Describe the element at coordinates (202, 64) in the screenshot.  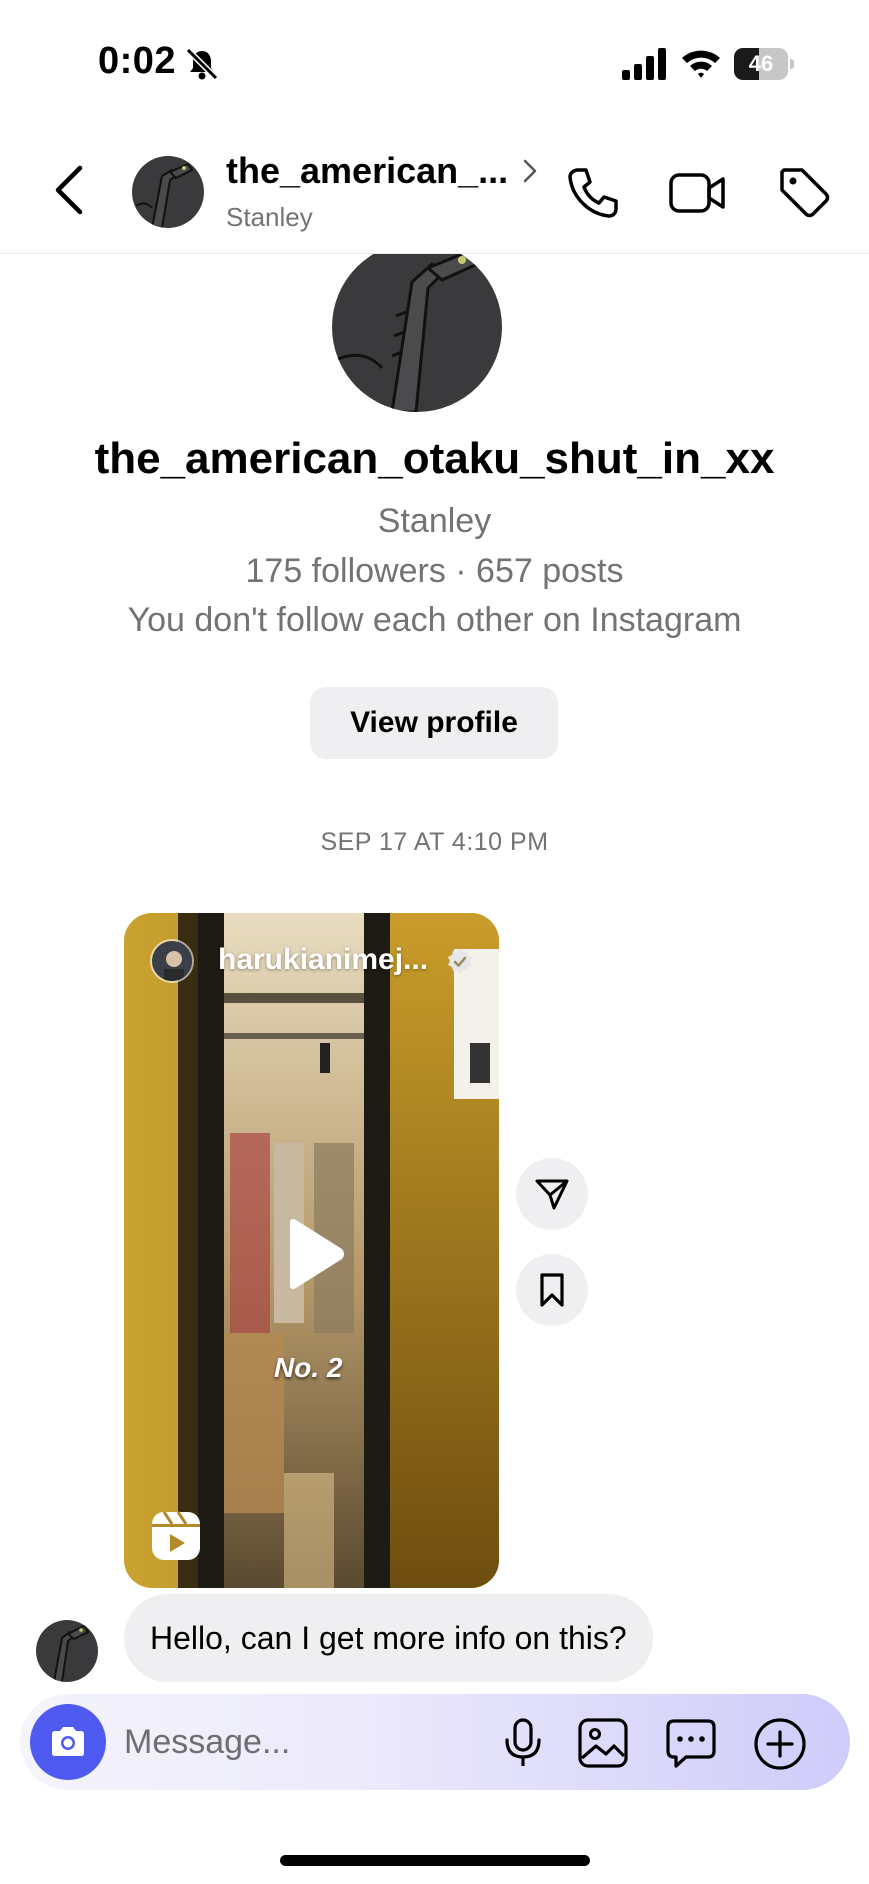
I see `bell-slash-icon` at that location.